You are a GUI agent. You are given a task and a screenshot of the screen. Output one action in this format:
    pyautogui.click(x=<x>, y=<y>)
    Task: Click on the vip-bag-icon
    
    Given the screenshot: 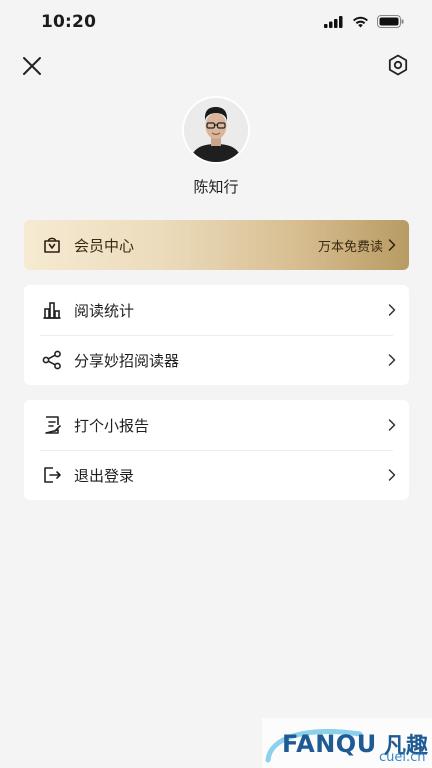 What is the action you would take?
    pyautogui.click(x=52, y=245)
    